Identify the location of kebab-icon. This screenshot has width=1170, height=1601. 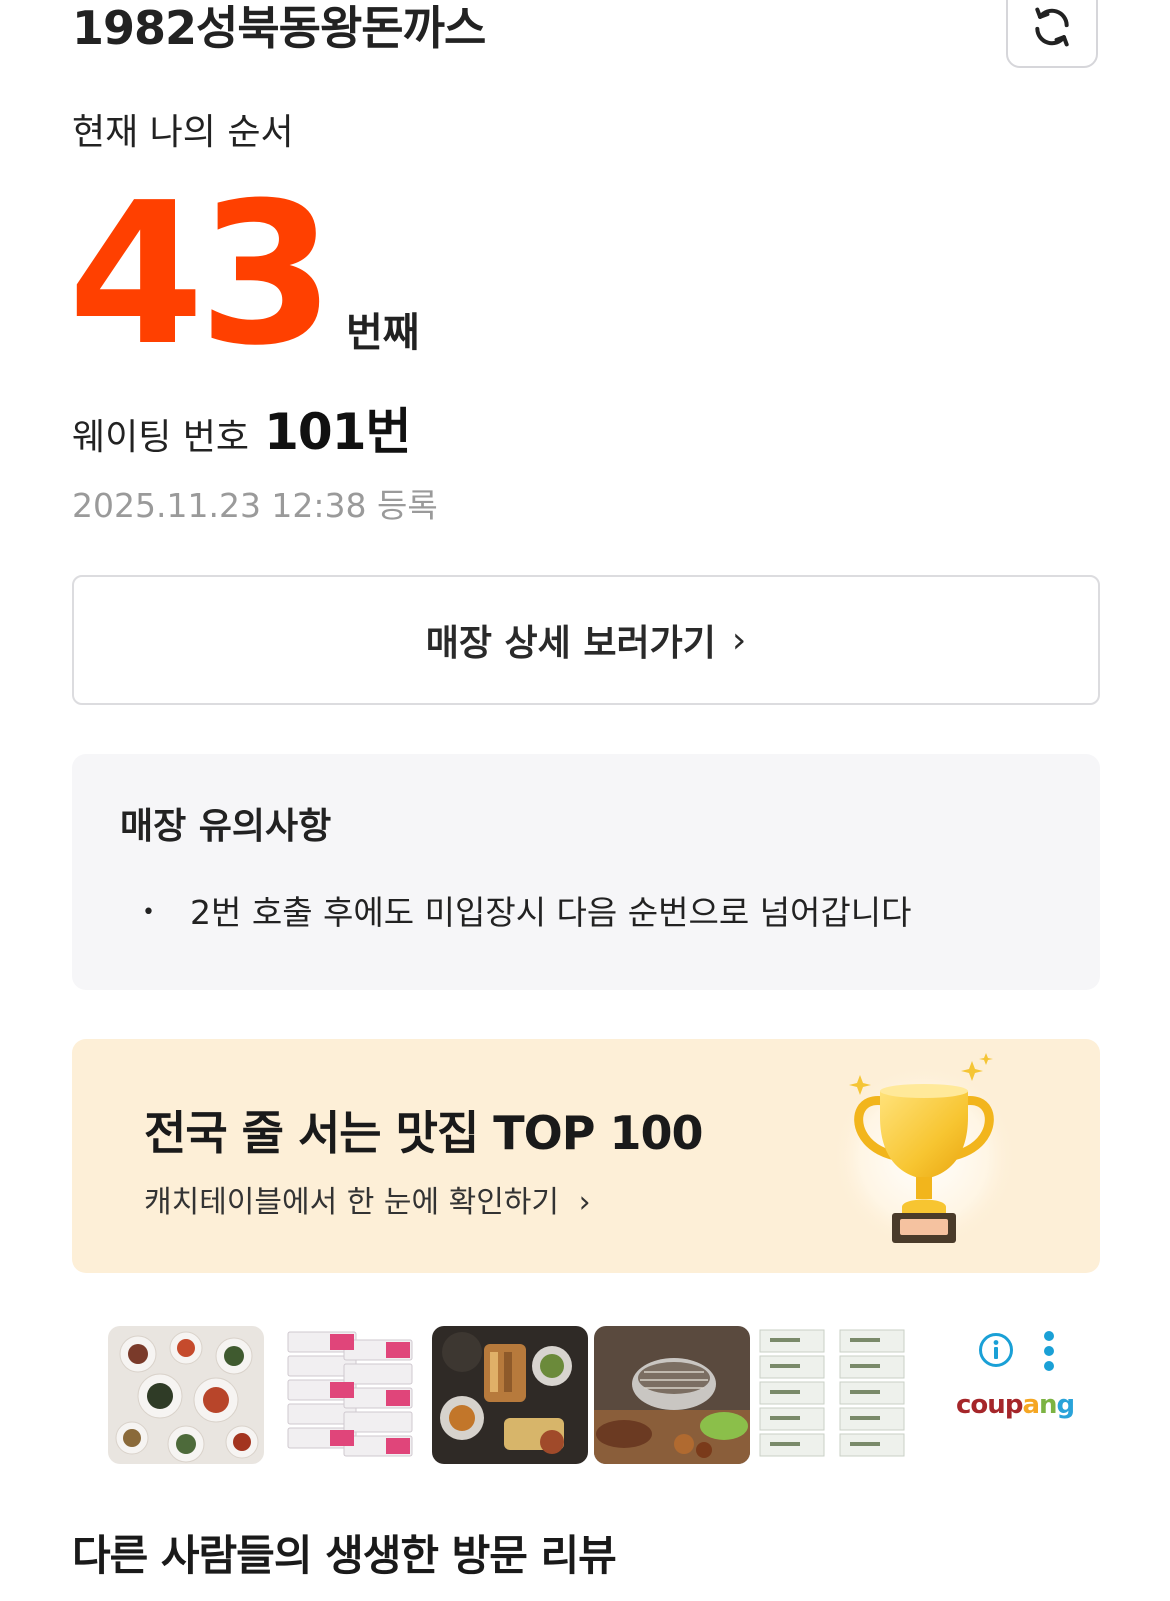
(1049, 1351).